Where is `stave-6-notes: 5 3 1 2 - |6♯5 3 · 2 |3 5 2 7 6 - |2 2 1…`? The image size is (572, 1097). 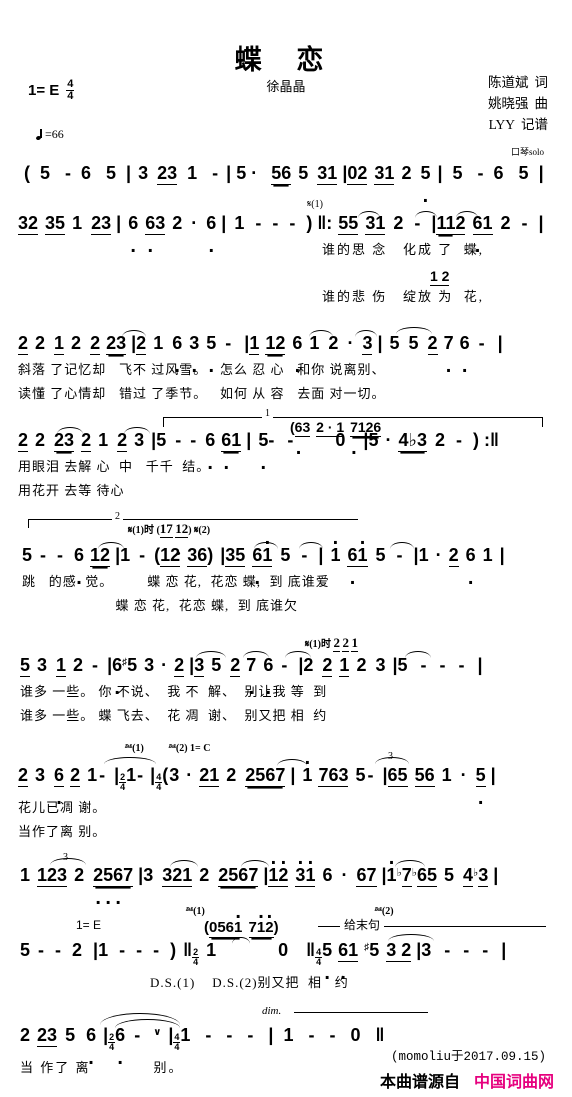
stave-6-notes: 5 3 1 2 - |6♯5 3 · 2 |3 5 2 7 6 - |2 2 1… is located at coordinates (286, 666).